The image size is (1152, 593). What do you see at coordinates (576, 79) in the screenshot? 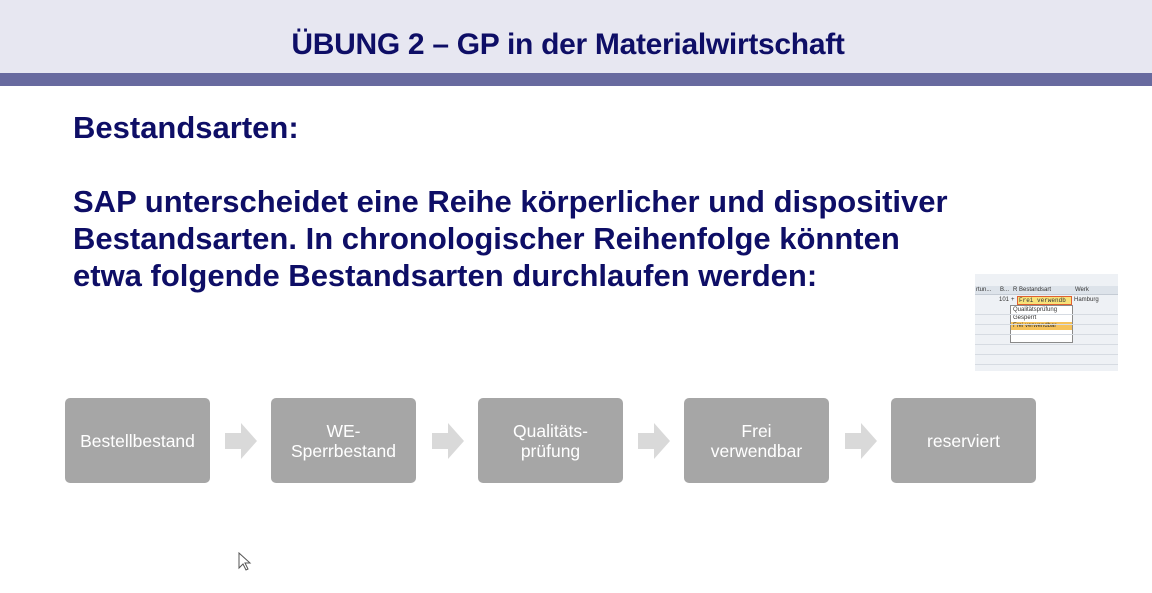
I see `header-bar` at bounding box center [576, 79].